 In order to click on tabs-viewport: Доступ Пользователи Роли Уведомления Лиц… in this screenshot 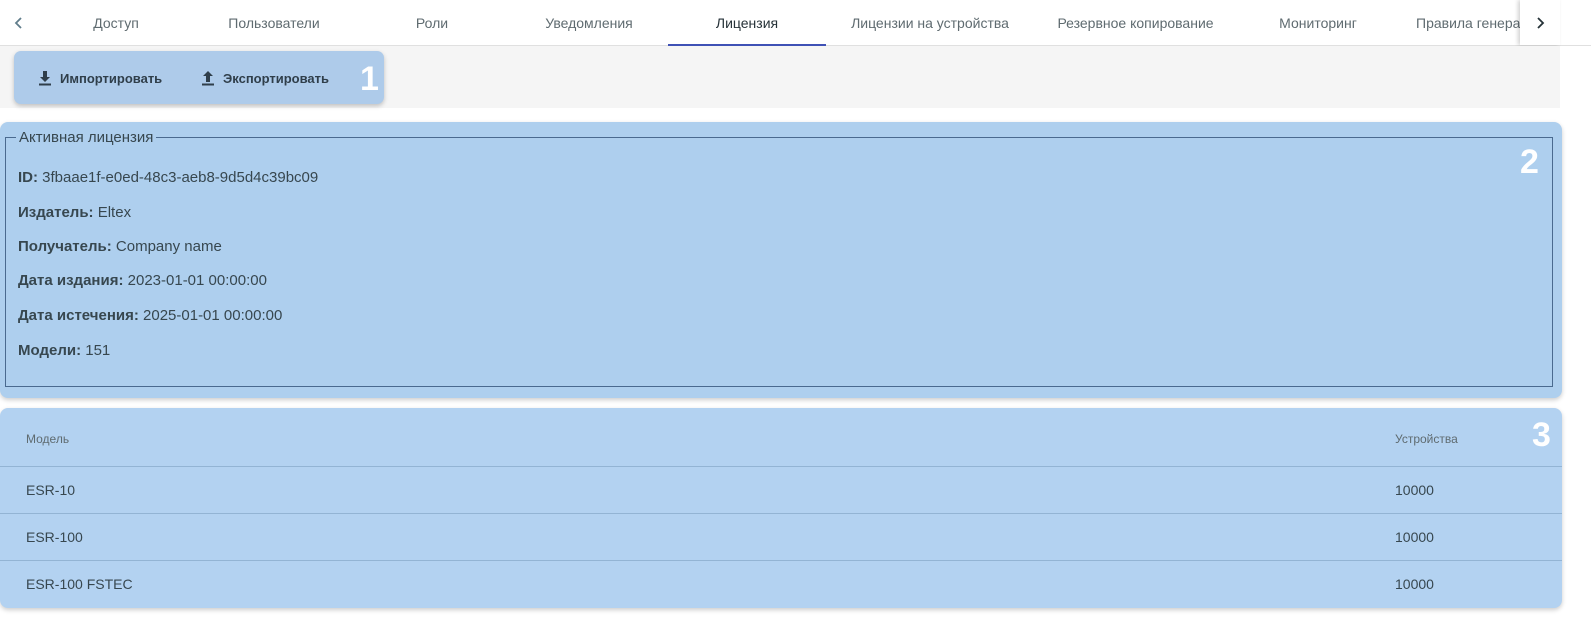, I will do `click(779, 23)`.